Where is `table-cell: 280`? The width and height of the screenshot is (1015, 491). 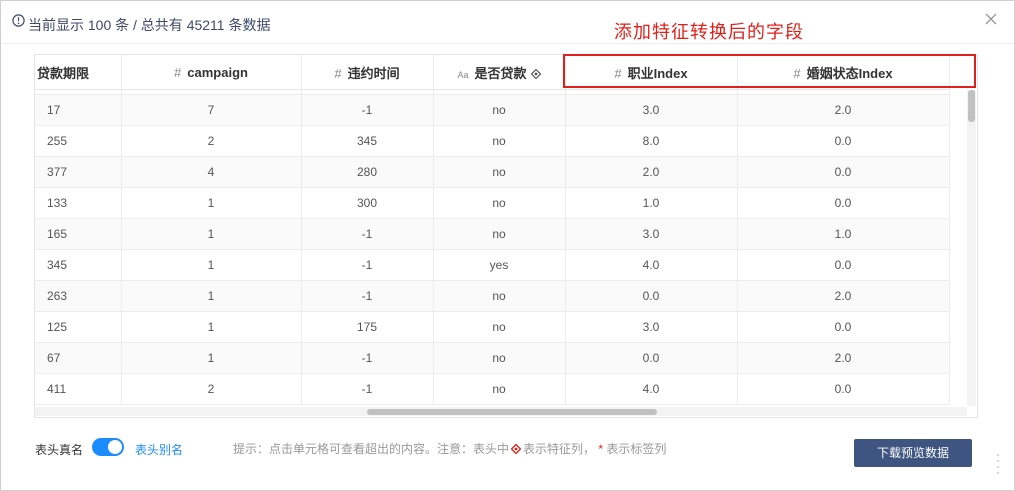
table-cell: 280 is located at coordinates (367, 172).